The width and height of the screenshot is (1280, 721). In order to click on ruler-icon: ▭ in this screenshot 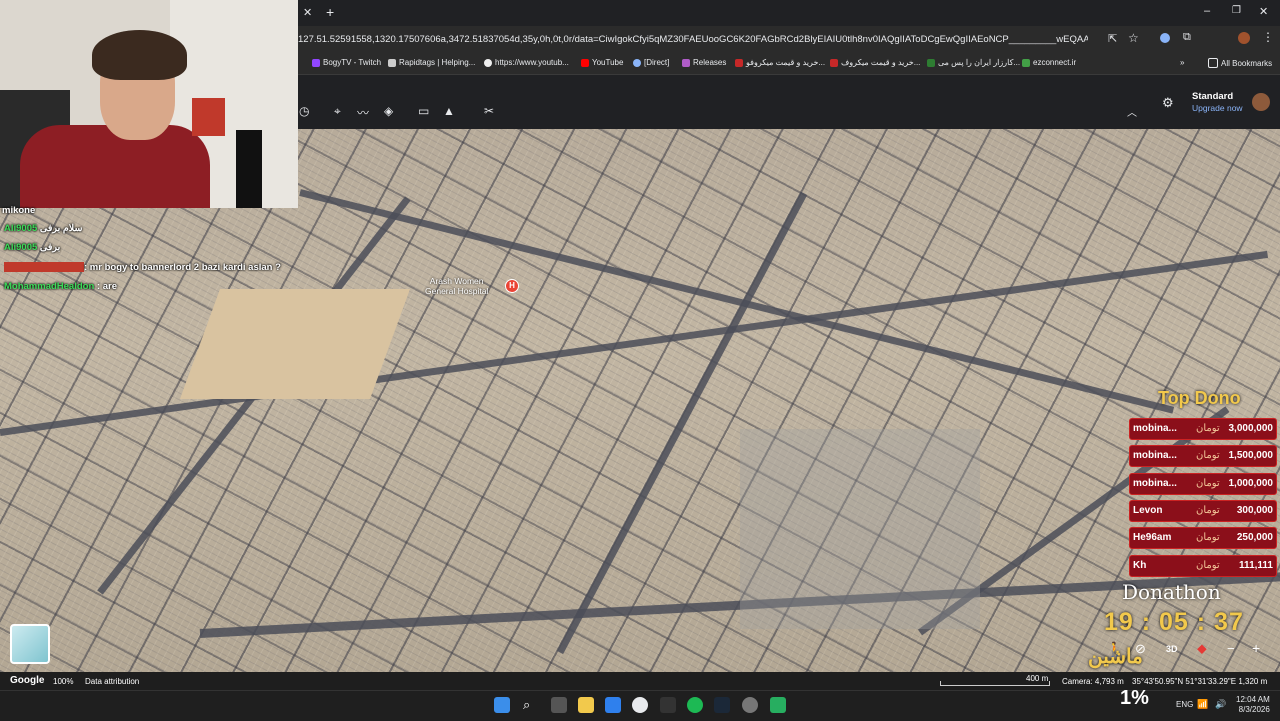, I will do `click(423, 111)`.